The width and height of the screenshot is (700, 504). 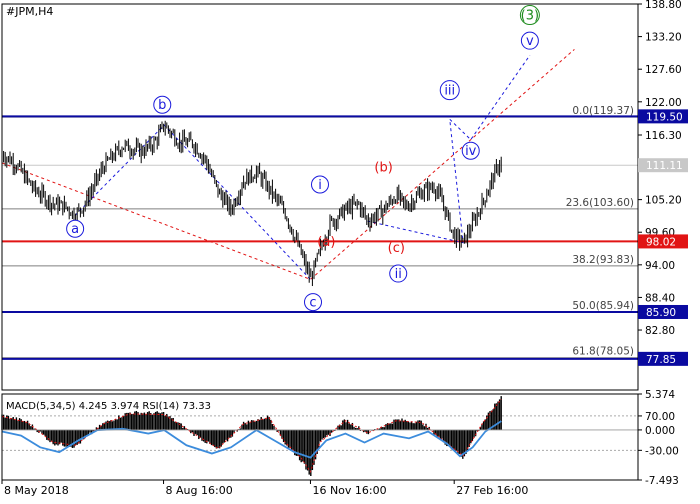 What do you see at coordinates (661, 360) in the screenshot?
I see `level-label: 77.85` at bounding box center [661, 360].